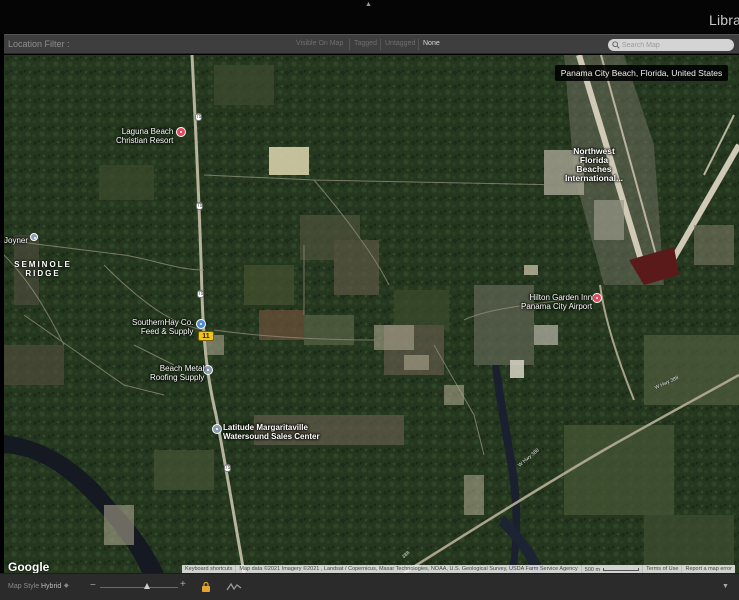 This screenshot has width=739, height=600. I want to click on zoom-slider-track, so click(139, 587).